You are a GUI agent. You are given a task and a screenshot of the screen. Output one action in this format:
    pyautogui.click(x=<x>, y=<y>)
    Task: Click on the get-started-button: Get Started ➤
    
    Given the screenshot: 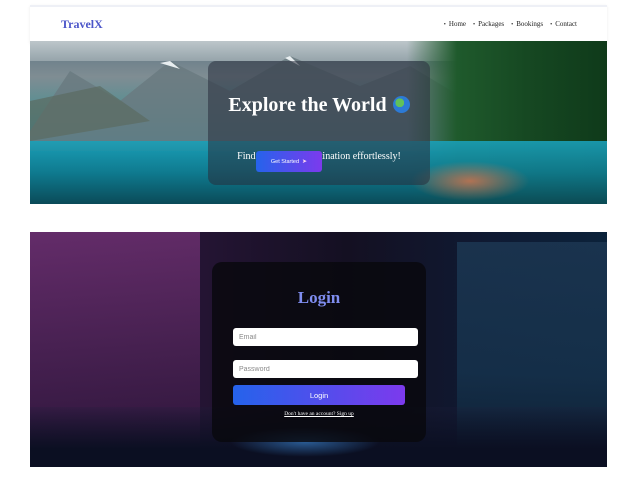 What is the action you would take?
    pyautogui.click(x=289, y=161)
    